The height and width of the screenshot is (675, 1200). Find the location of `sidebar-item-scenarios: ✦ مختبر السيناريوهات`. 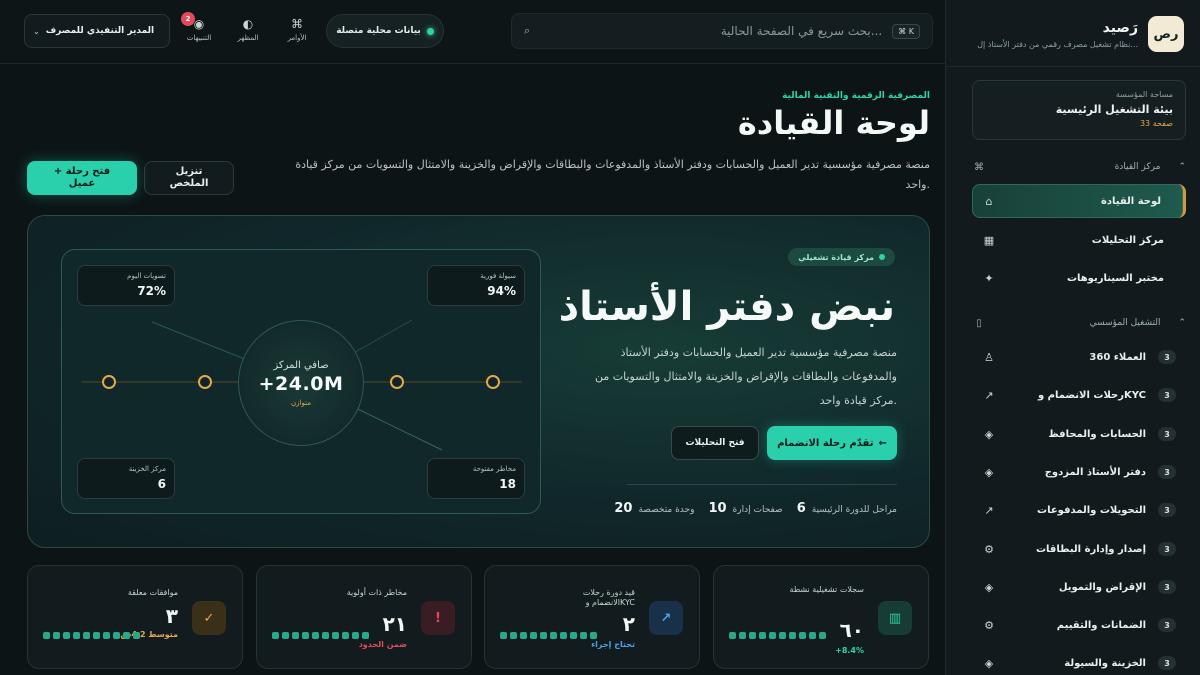

sidebar-item-scenarios: ✦ مختبر السيناريوهات is located at coordinates (1079, 278).